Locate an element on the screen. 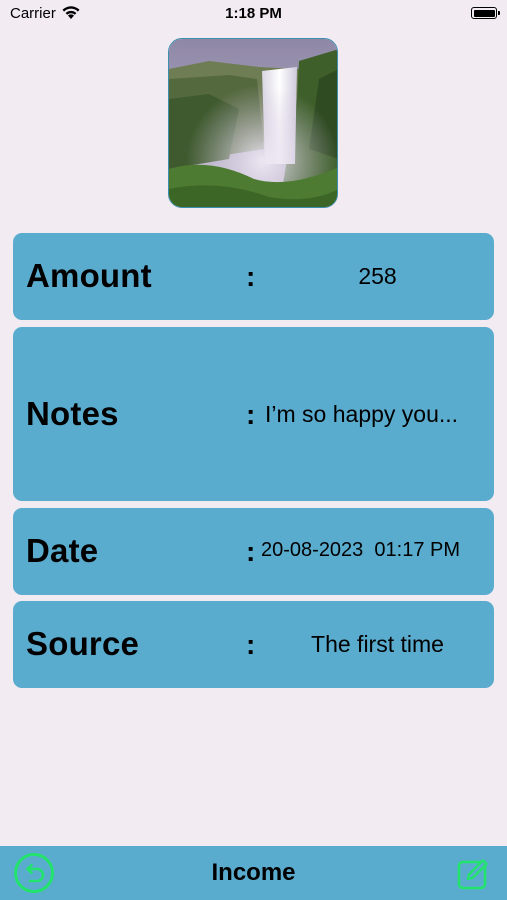 This screenshot has height=900, width=507. waterfall-image is located at coordinates (253, 123).